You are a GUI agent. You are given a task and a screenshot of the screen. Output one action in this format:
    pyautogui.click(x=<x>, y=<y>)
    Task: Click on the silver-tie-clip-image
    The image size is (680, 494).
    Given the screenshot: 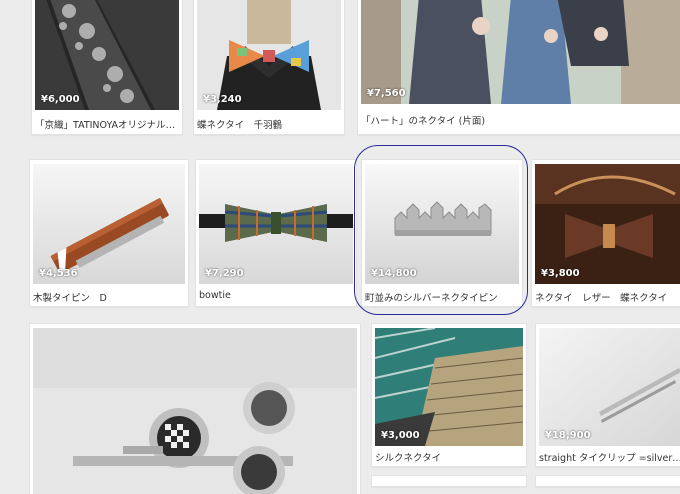 What is the action you would take?
    pyautogui.click(x=609, y=387)
    